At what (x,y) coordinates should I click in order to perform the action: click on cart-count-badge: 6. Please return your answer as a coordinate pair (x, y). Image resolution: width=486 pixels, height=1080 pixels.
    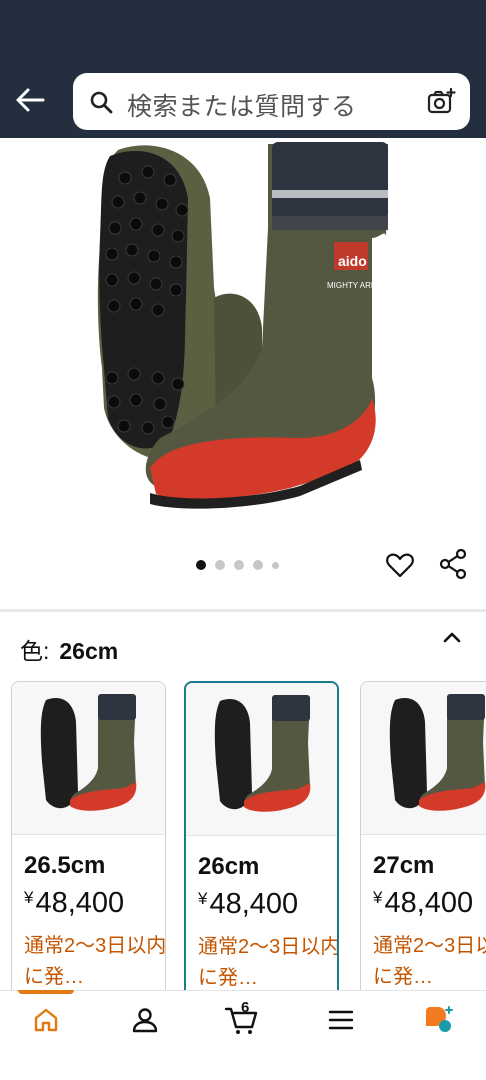
    Looking at the image, I should click on (245, 1007).